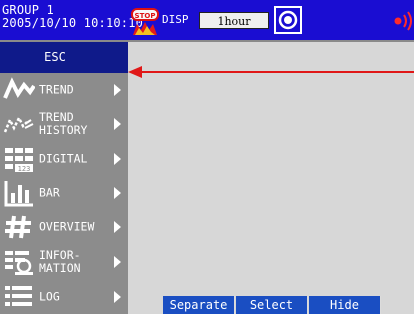 This screenshot has height=314, width=414. I want to click on menu-item-label: LOG, so click(49, 296).